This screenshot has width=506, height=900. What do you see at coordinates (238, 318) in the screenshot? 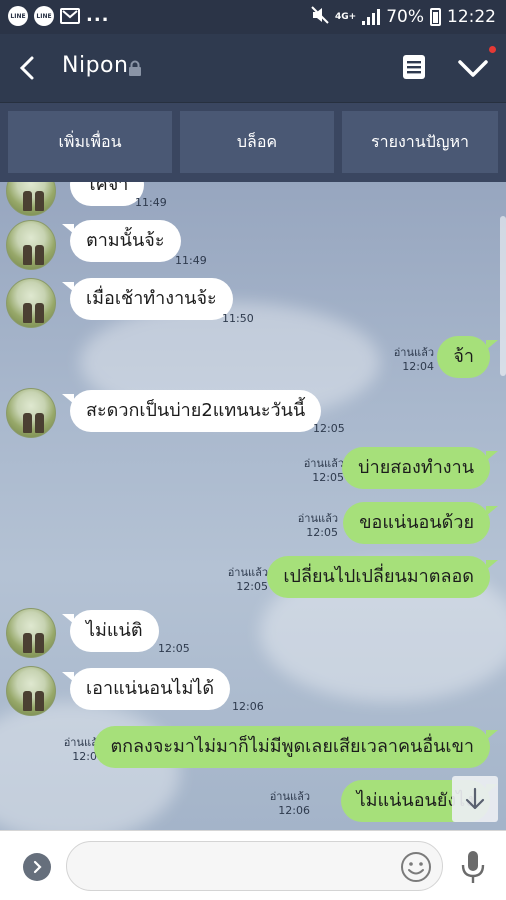
I see `message-time: 11:50` at bounding box center [238, 318].